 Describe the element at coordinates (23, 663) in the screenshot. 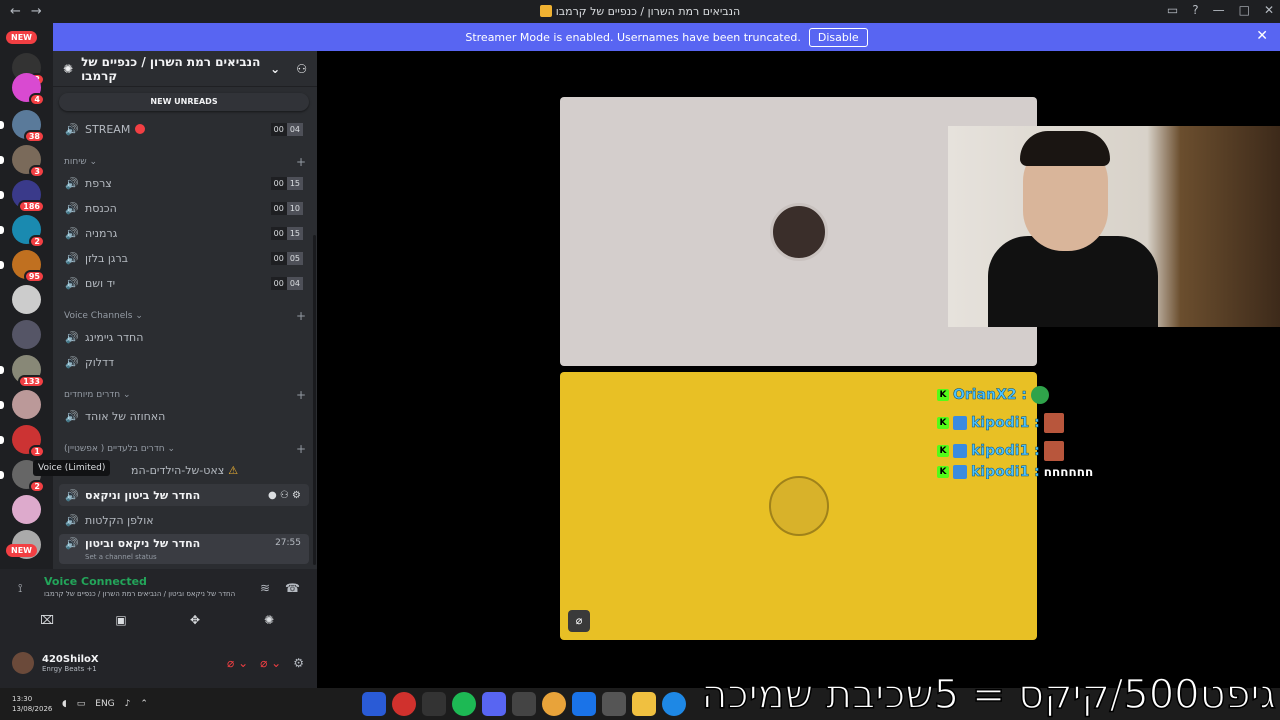

I see `avatar` at that location.